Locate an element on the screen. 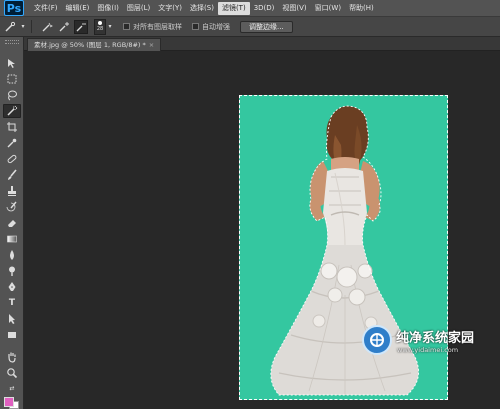  menu-view: 视图(V) is located at coordinates (294, 8).